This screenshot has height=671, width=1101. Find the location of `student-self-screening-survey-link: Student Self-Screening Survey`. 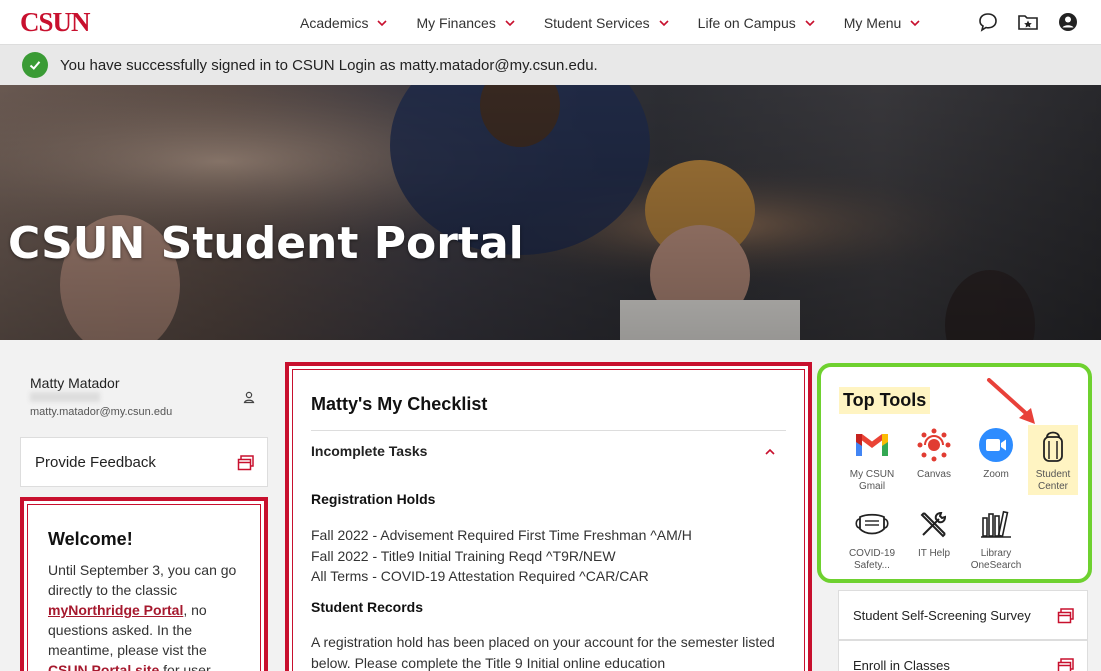

student-self-screening-survey-link: Student Self-Screening Survey is located at coordinates (963, 615).